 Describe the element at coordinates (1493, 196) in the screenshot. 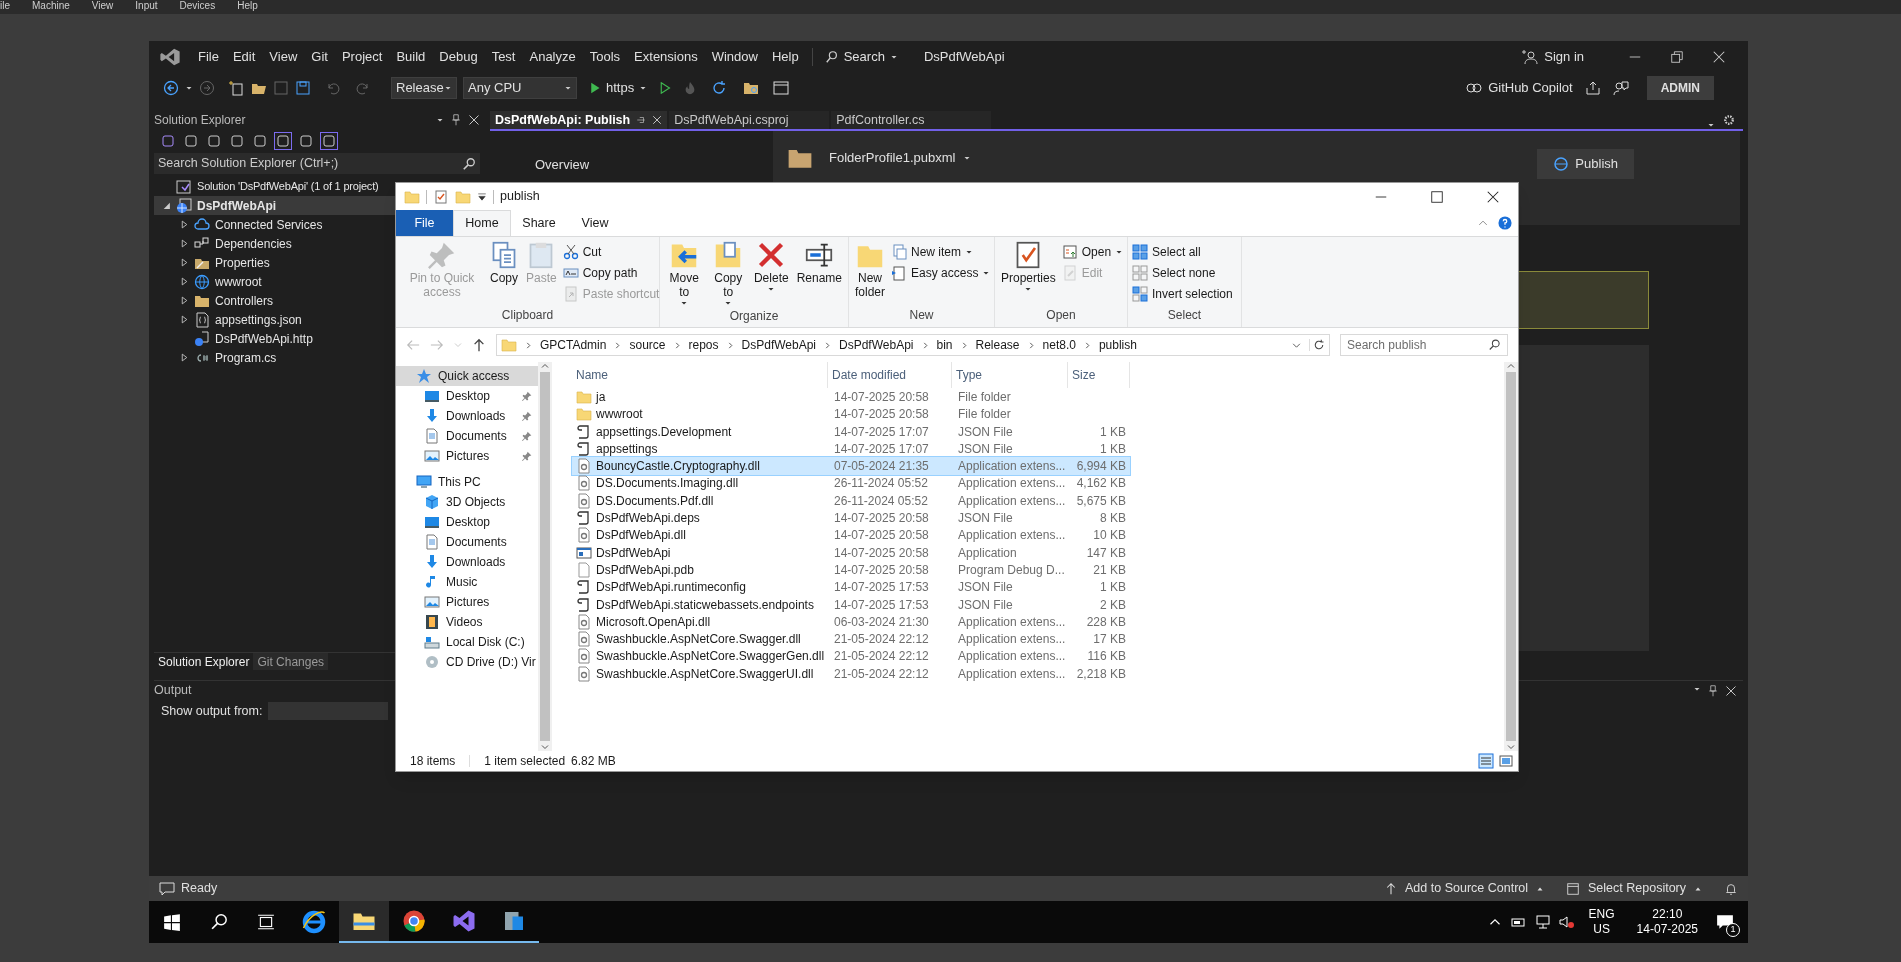

I see `close-icon` at that location.